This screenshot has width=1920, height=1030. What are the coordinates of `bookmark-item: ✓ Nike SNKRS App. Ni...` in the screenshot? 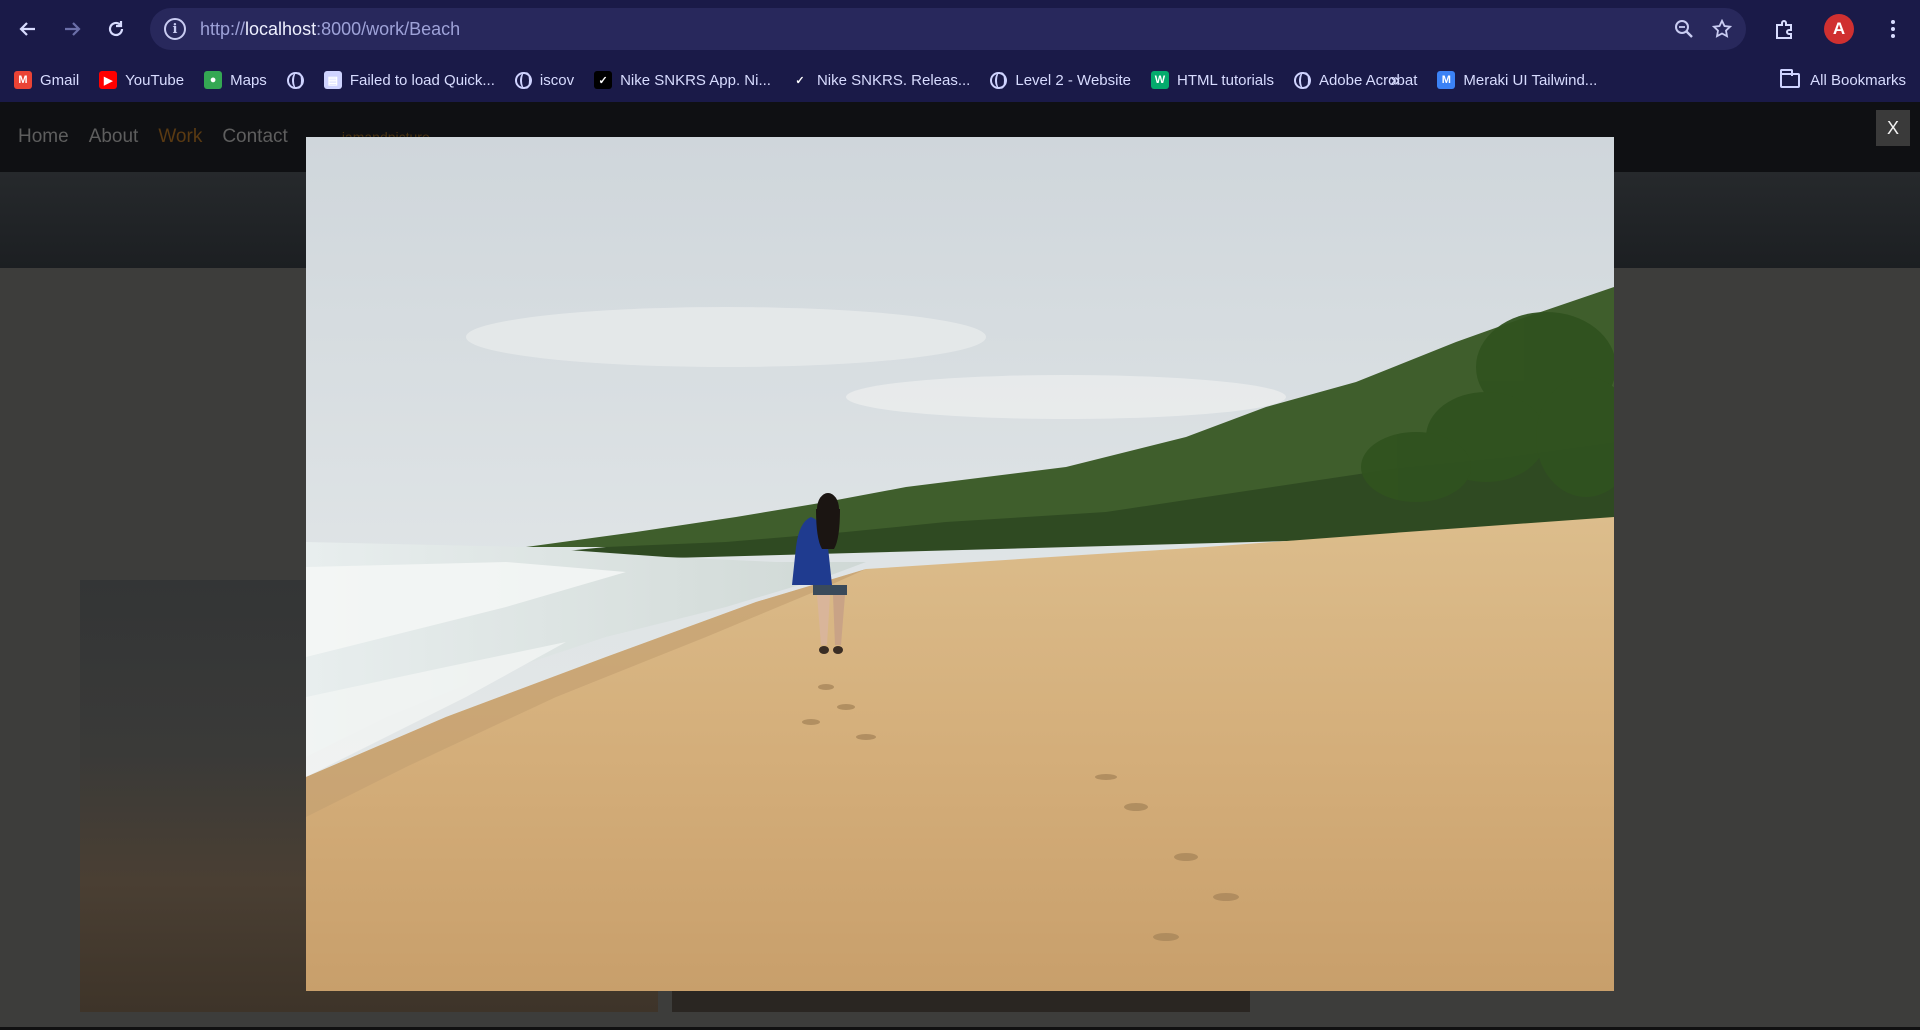 It's located at (682, 80).